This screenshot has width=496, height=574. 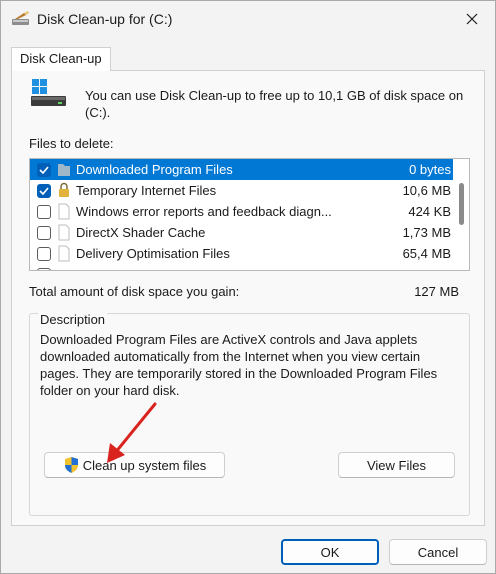 What do you see at coordinates (64, 170) in the screenshot?
I see `folder-icon` at bounding box center [64, 170].